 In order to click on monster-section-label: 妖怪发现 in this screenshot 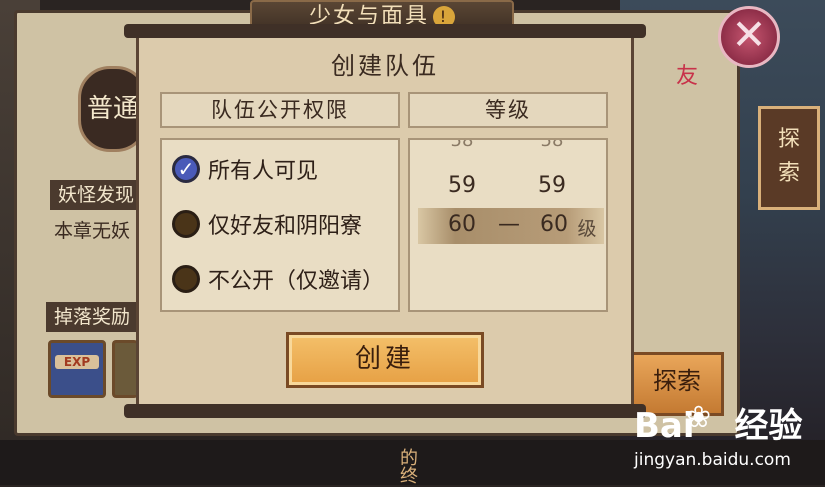, I will do `click(96, 195)`.